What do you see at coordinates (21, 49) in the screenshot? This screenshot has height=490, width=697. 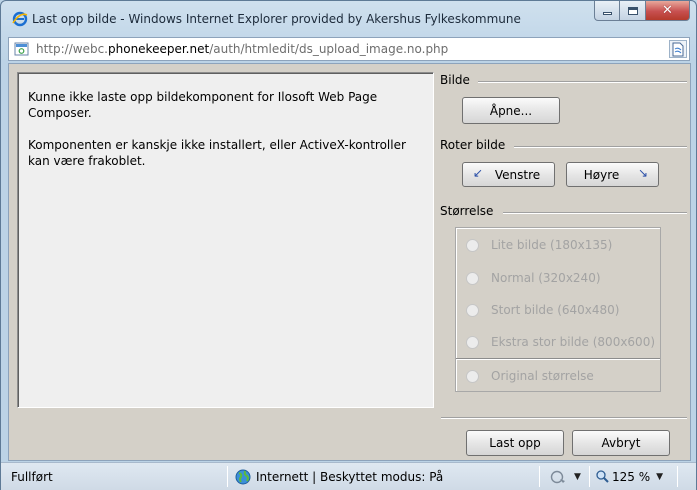 I see `page-favicon-icon` at bounding box center [21, 49].